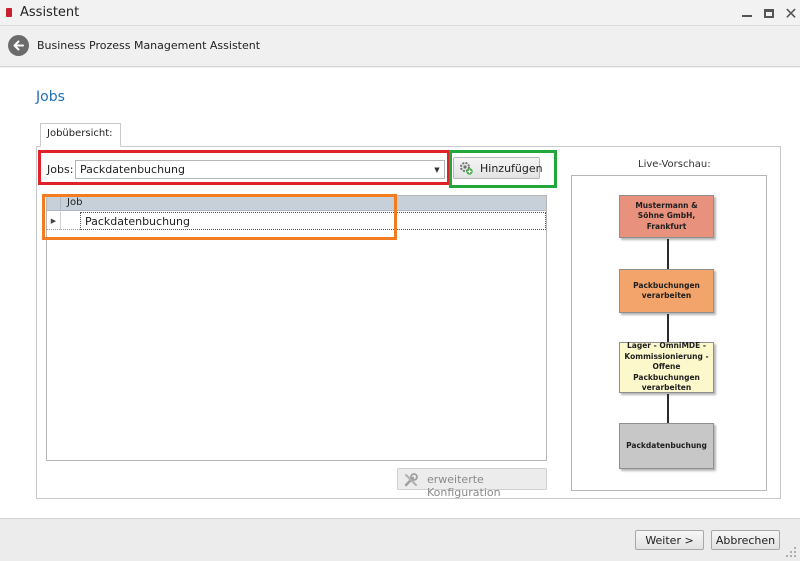 This screenshot has height=561, width=800. I want to click on back-button, so click(18, 45).